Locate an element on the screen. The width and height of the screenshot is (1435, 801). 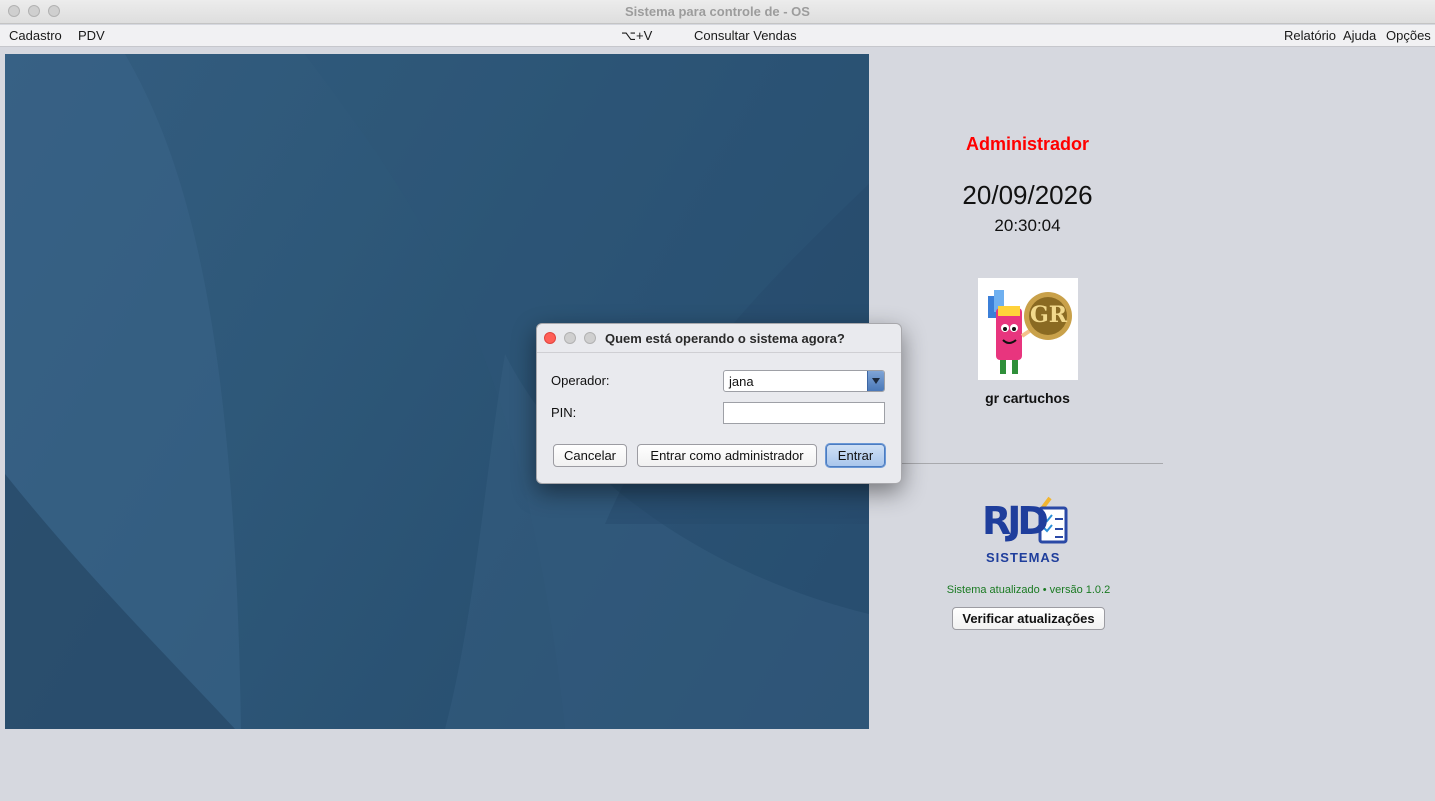
dialog-titlebar: Quem está operando o sistema agora? is located at coordinates (719, 338).